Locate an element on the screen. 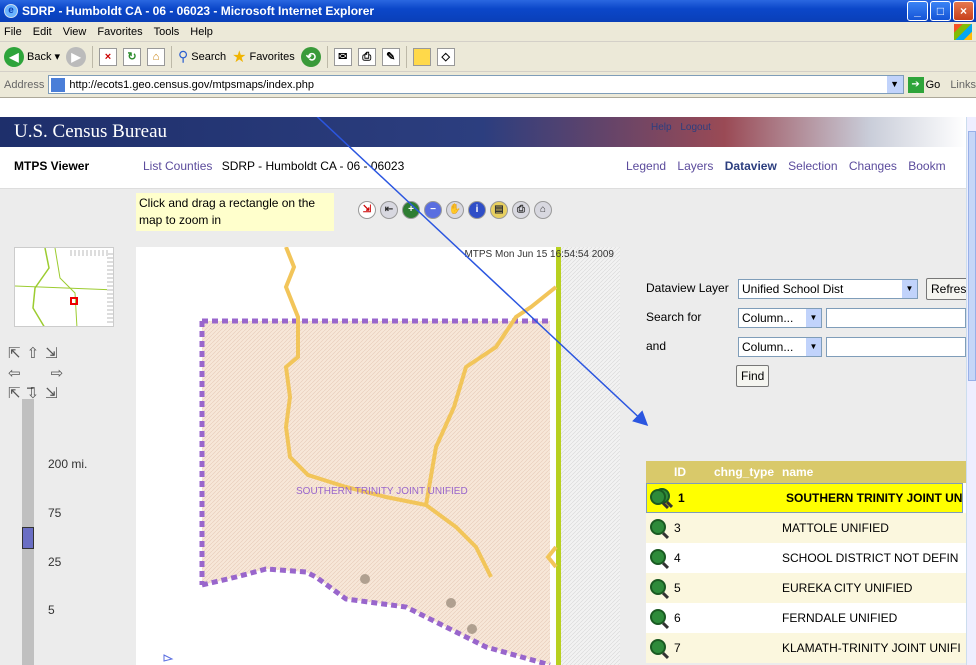 The height and width of the screenshot is (665, 976). dataview-layer-label: Dataview Layer is located at coordinates (687, 288).